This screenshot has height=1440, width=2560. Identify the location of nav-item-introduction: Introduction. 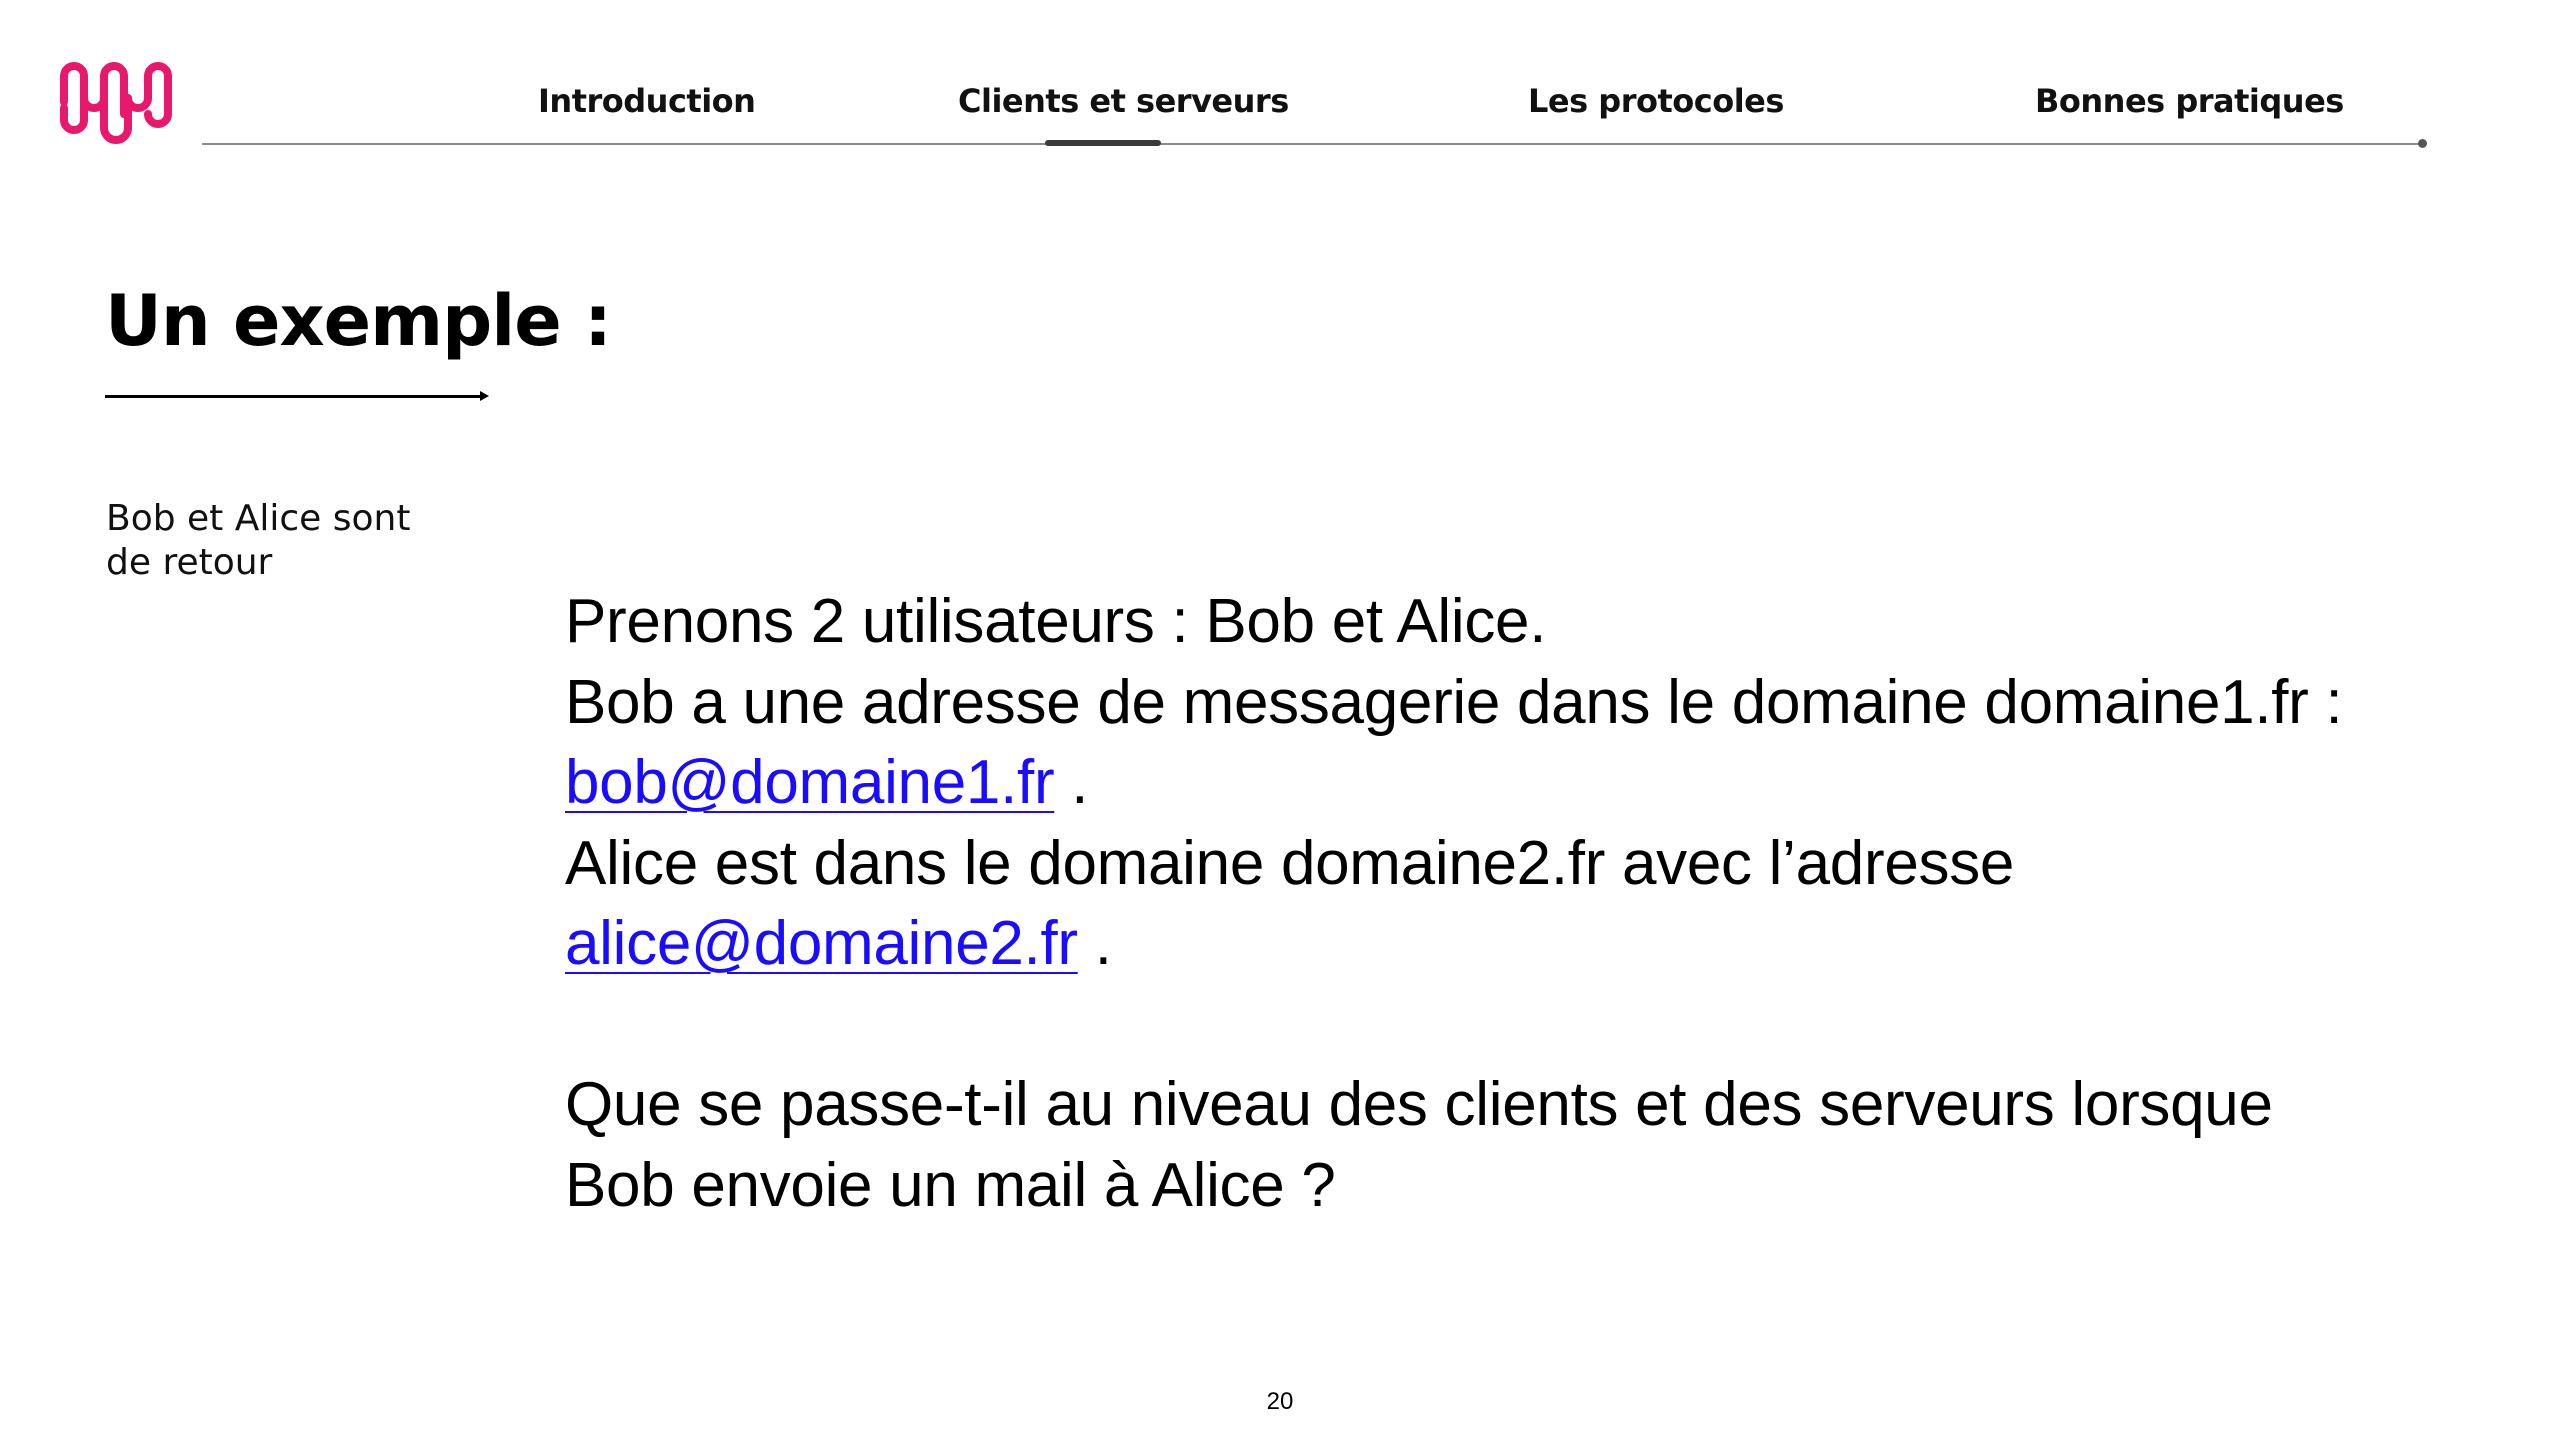
(647, 101).